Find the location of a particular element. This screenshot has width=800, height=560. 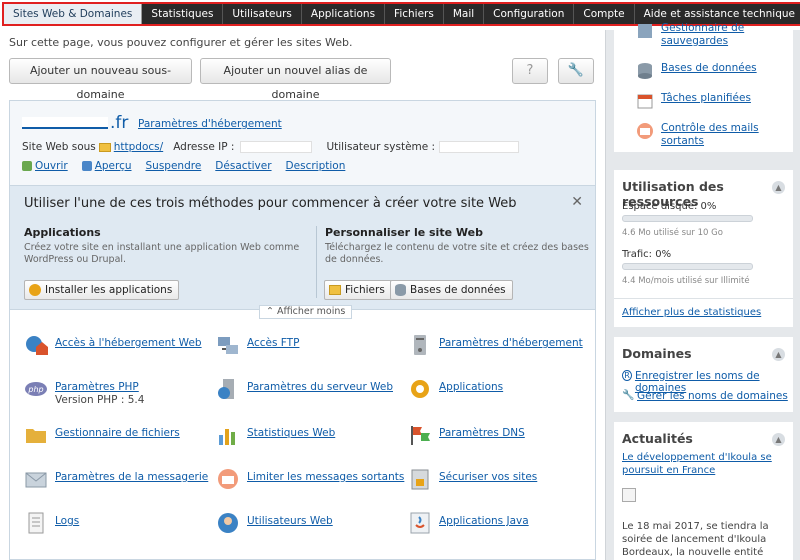

redacted-ip is located at coordinates (276, 147).